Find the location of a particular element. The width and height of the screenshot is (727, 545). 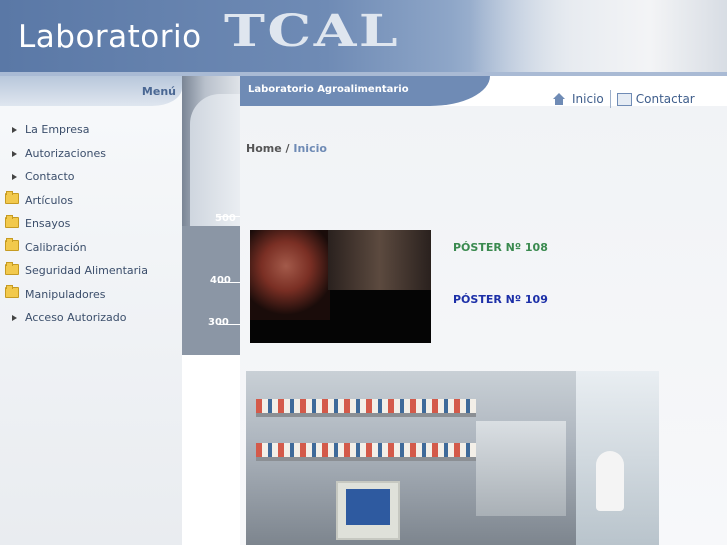

top-nav: Inicio Contactar is located at coordinates (623, 99).